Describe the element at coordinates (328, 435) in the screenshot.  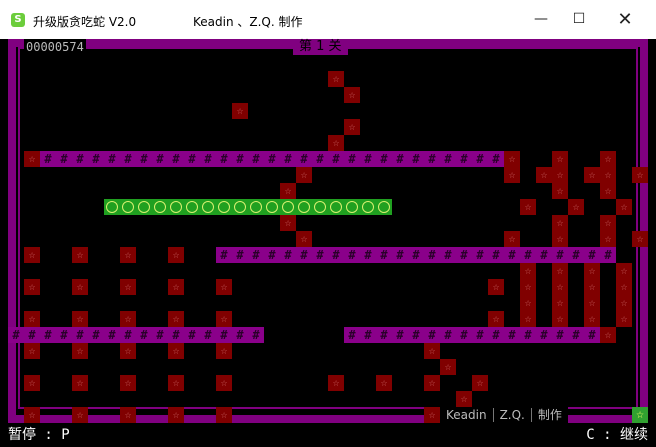
I see `status-bar: 暂停 : P C : 继续` at that location.